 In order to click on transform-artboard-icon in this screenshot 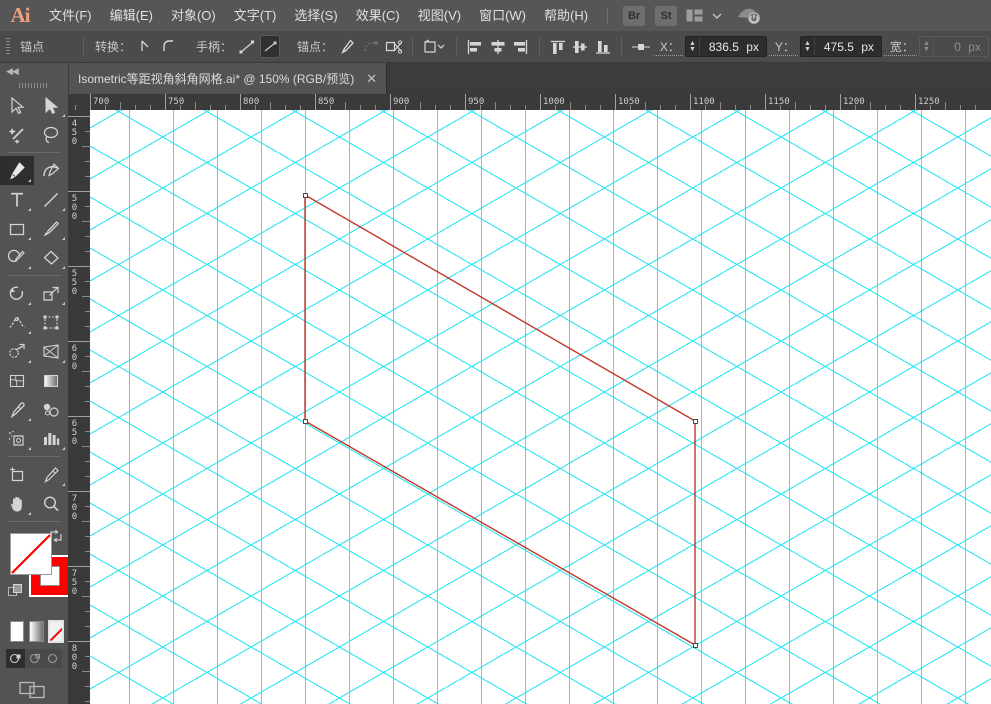, I will do `click(434, 46)`.